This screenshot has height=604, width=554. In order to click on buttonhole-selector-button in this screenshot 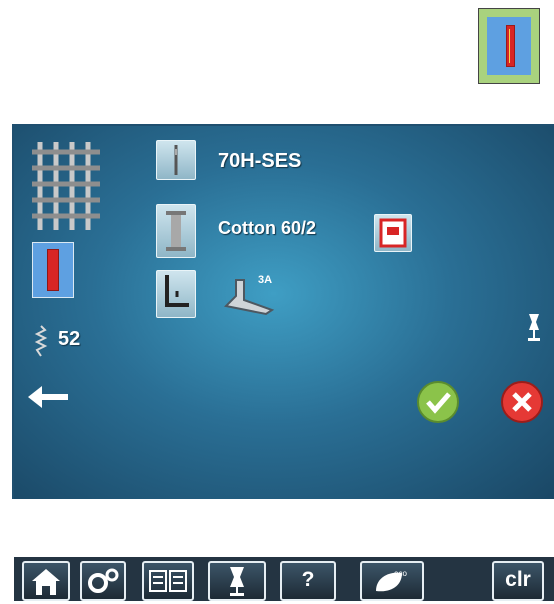, I will do `click(53, 270)`.